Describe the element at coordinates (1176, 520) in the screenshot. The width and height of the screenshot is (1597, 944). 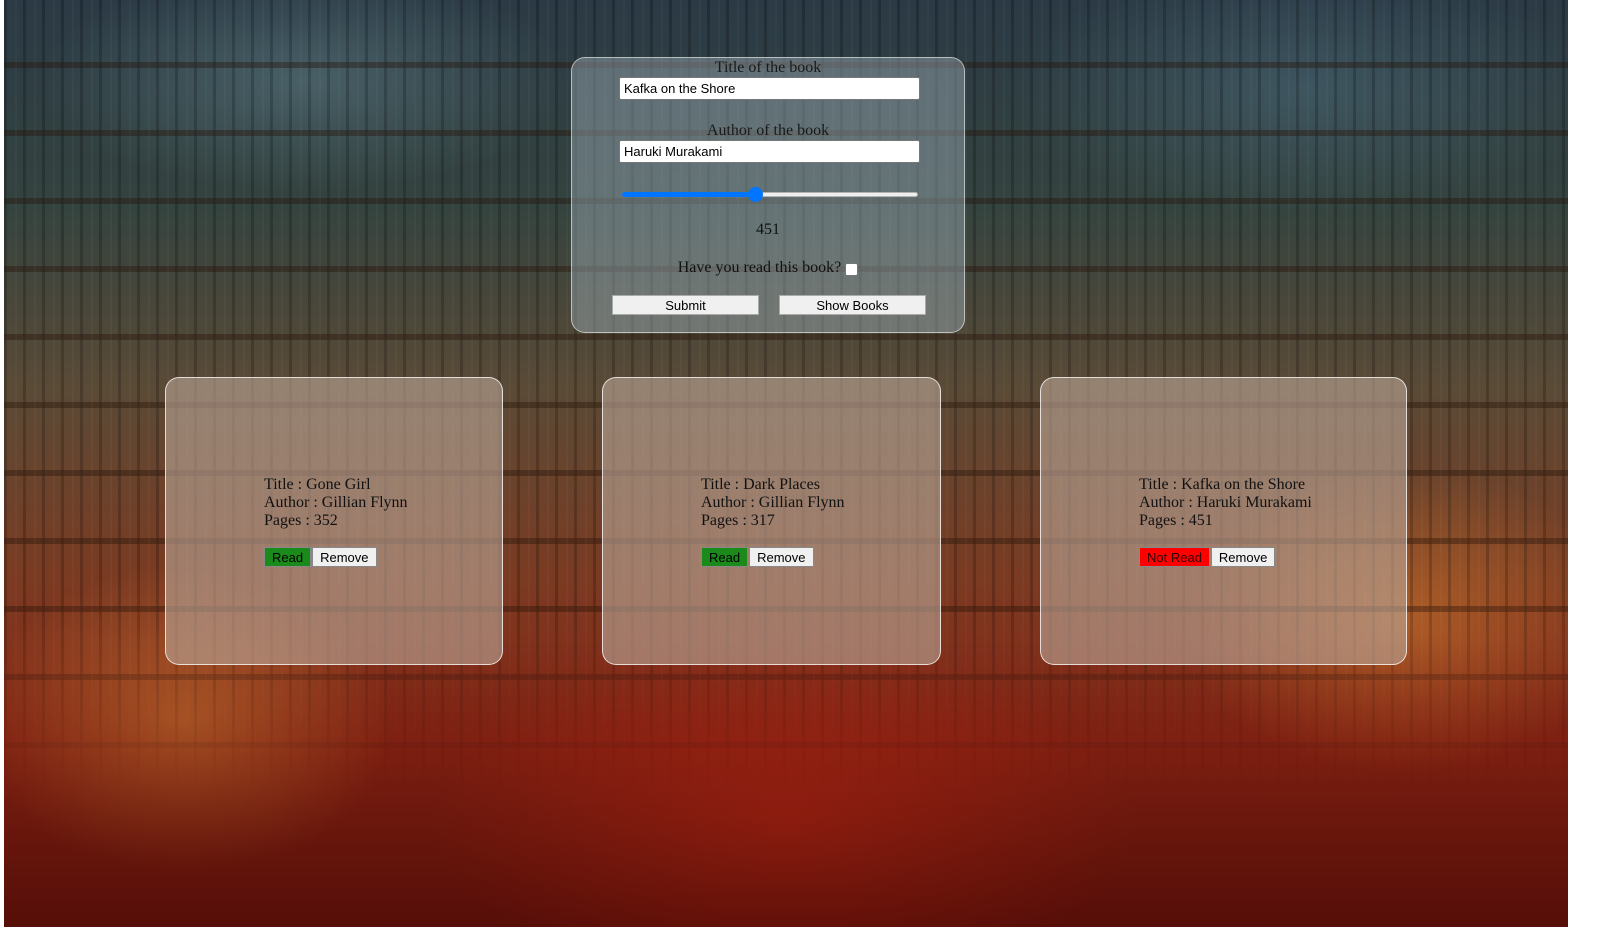
I see `book-pages: Pages : 451` at that location.